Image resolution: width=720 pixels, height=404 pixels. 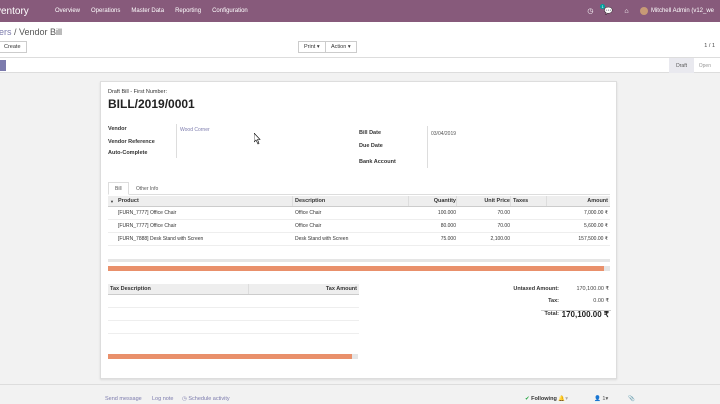 I want to click on following-button: ✔ Following 🔔▾, so click(x=546, y=399).